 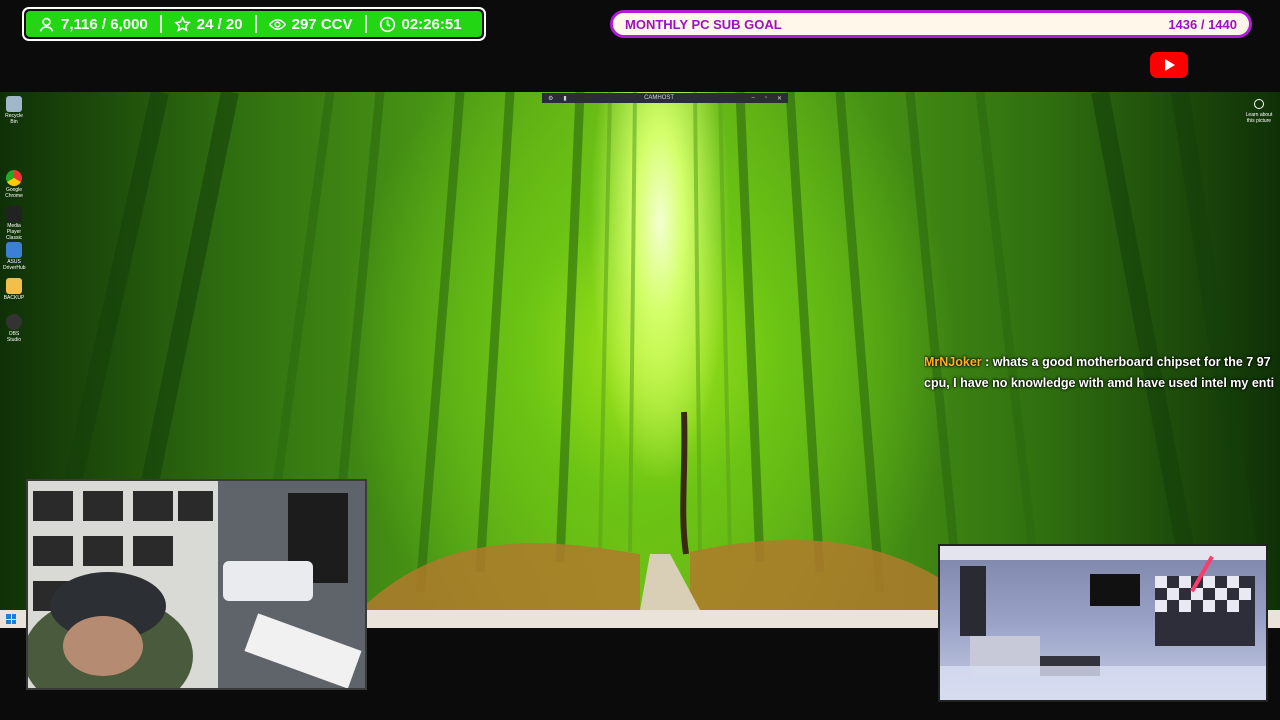 I want to click on desktop-icon-media-player: Media Player Classic, so click(x=14, y=223).